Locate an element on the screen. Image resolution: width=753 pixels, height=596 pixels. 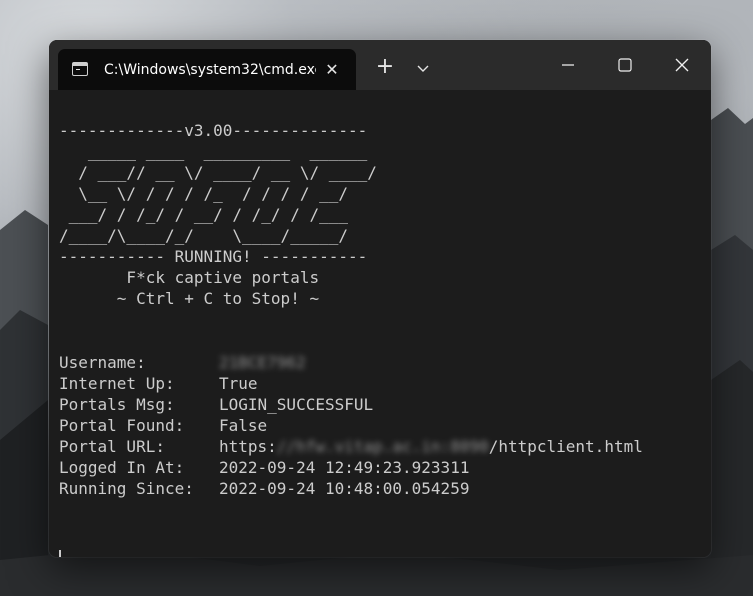
chevron-down-icon is located at coordinates (423, 68).